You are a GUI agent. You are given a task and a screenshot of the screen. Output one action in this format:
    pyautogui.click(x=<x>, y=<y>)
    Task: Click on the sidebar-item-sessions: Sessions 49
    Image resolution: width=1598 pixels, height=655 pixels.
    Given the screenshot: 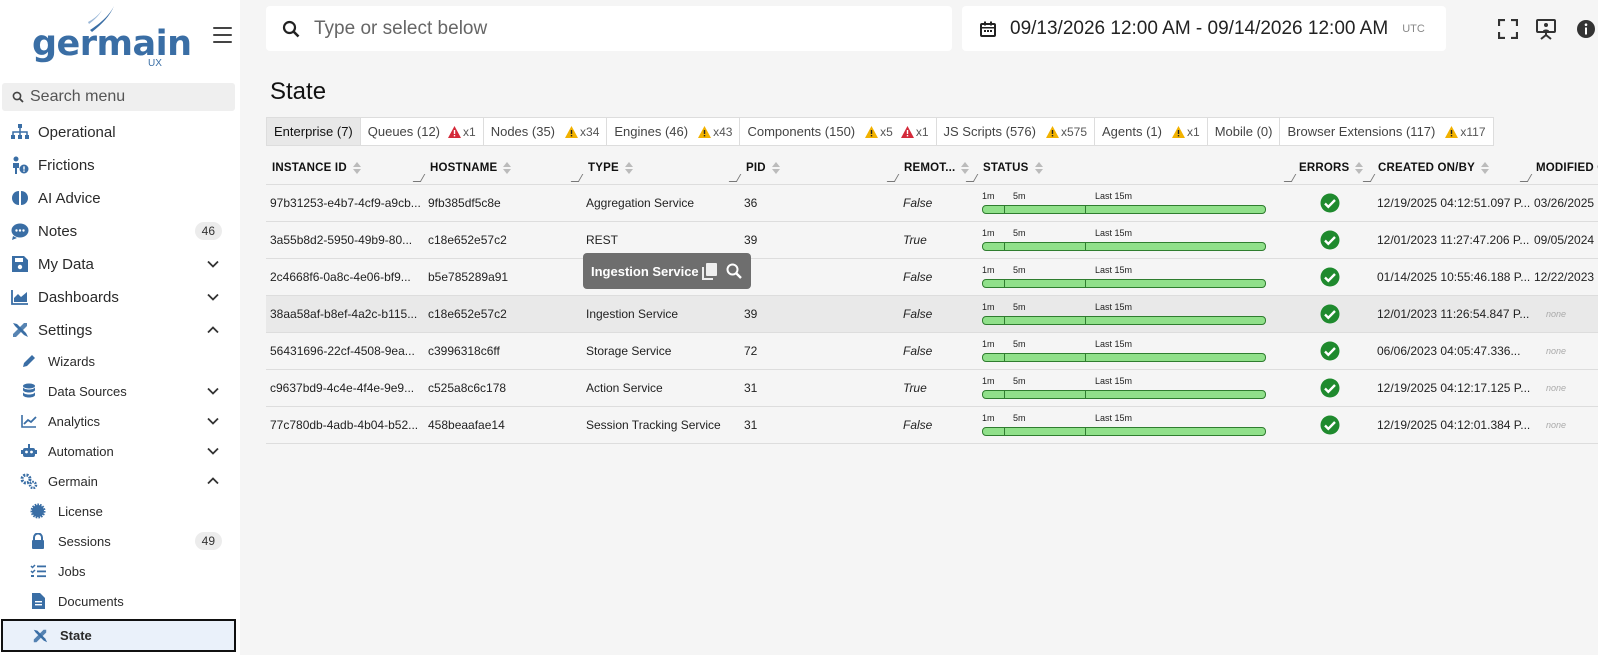 What is the action you would take?
    pyautogui.click(x=120, y=541)
    